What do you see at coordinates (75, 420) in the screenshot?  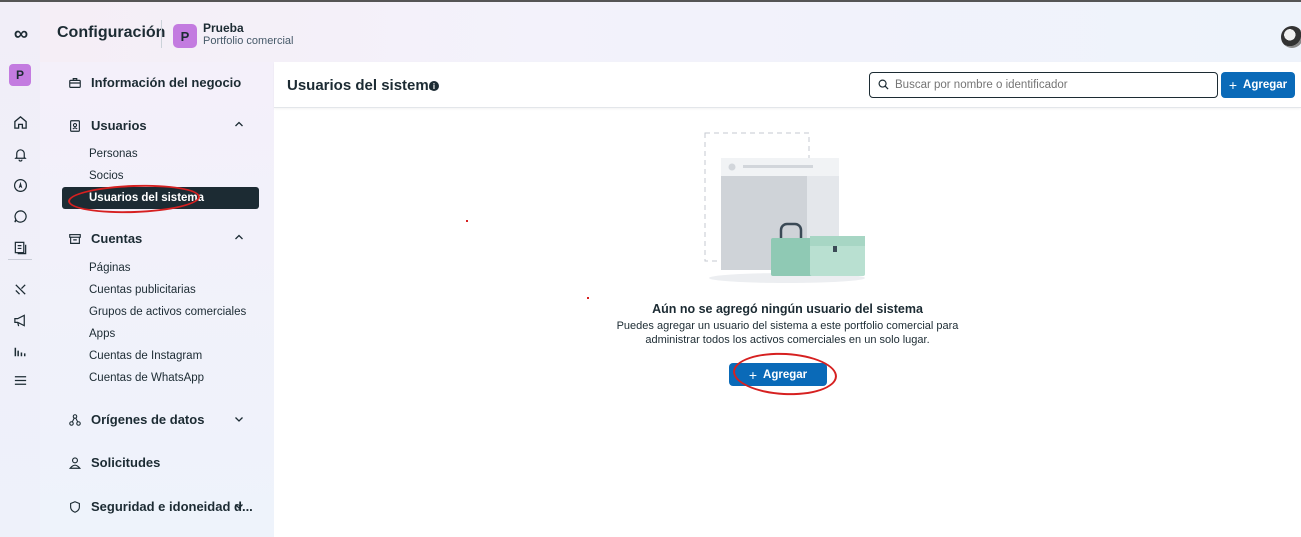 I see `data-nodes-icon` at bounding box center [75, 420].